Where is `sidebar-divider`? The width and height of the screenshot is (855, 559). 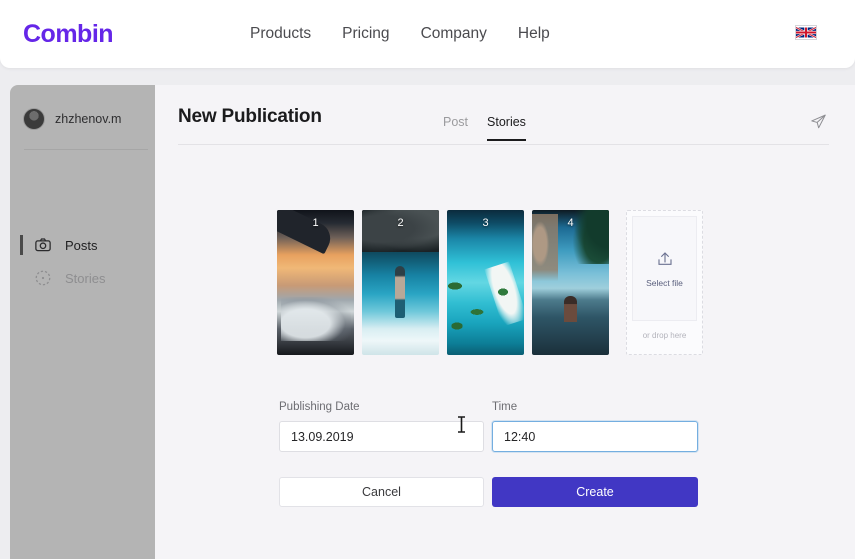 sidebar-divider is located at coordinates (86, 149).